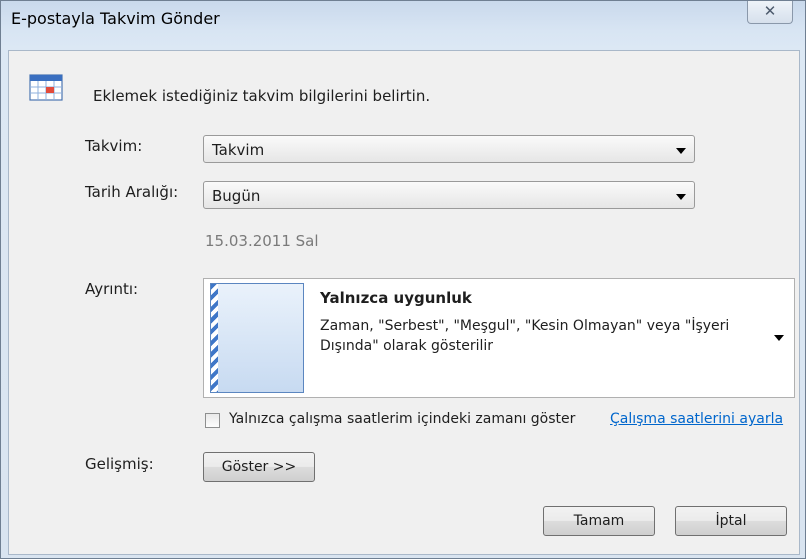 This screenshot has width=806, height=559. I want to click on calendar-icon, so click(46, 87).